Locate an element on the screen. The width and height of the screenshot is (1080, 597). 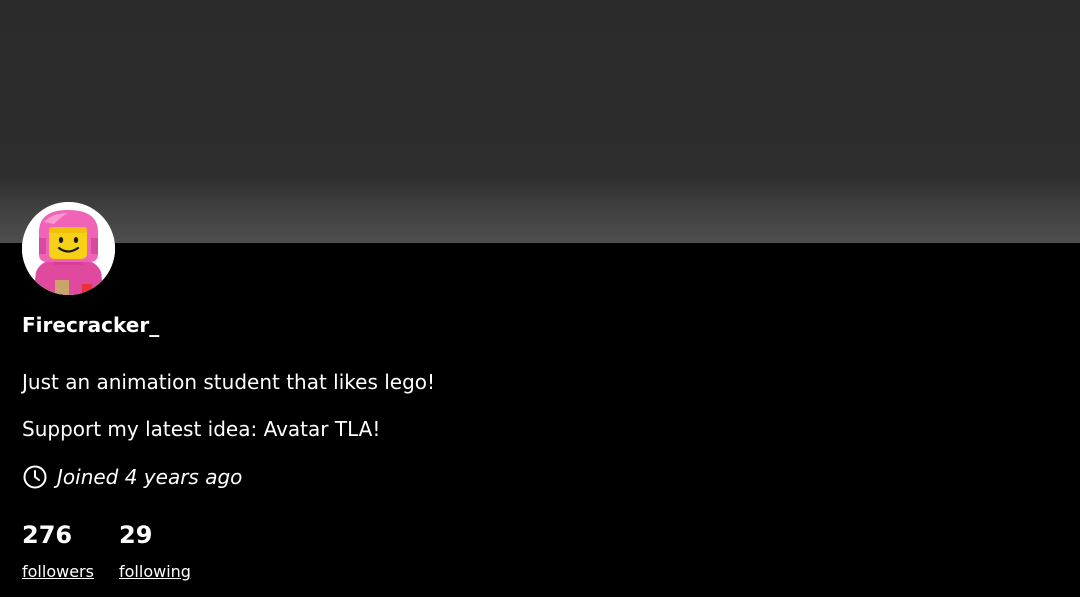
profile-avatar is located at coordinates (68, 248).